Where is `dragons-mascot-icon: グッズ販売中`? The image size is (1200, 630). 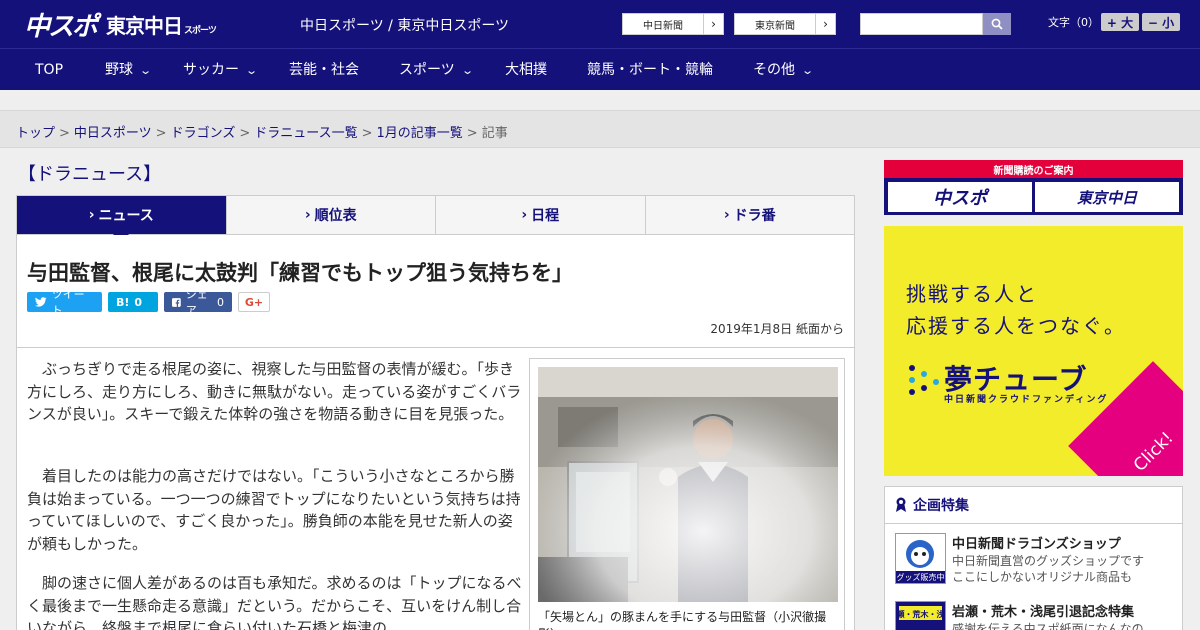 dragons-mascot-icon: グッズ販売中 is located at coordinates (920, 558).